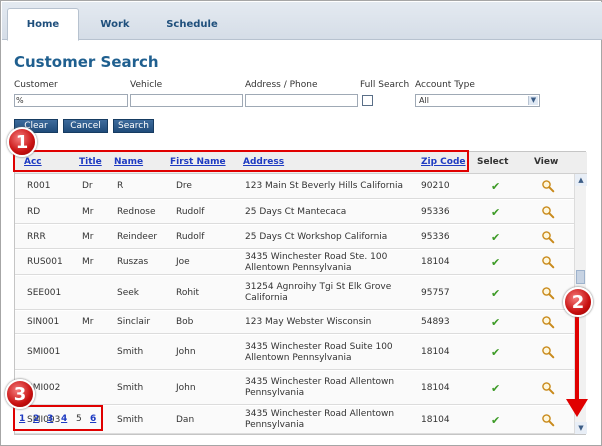 The height and width of the screenshot is (446, 602). Describe the element at coordinates (86, 62) in the screenshot. I see `page-title: Customer Search` at that location.